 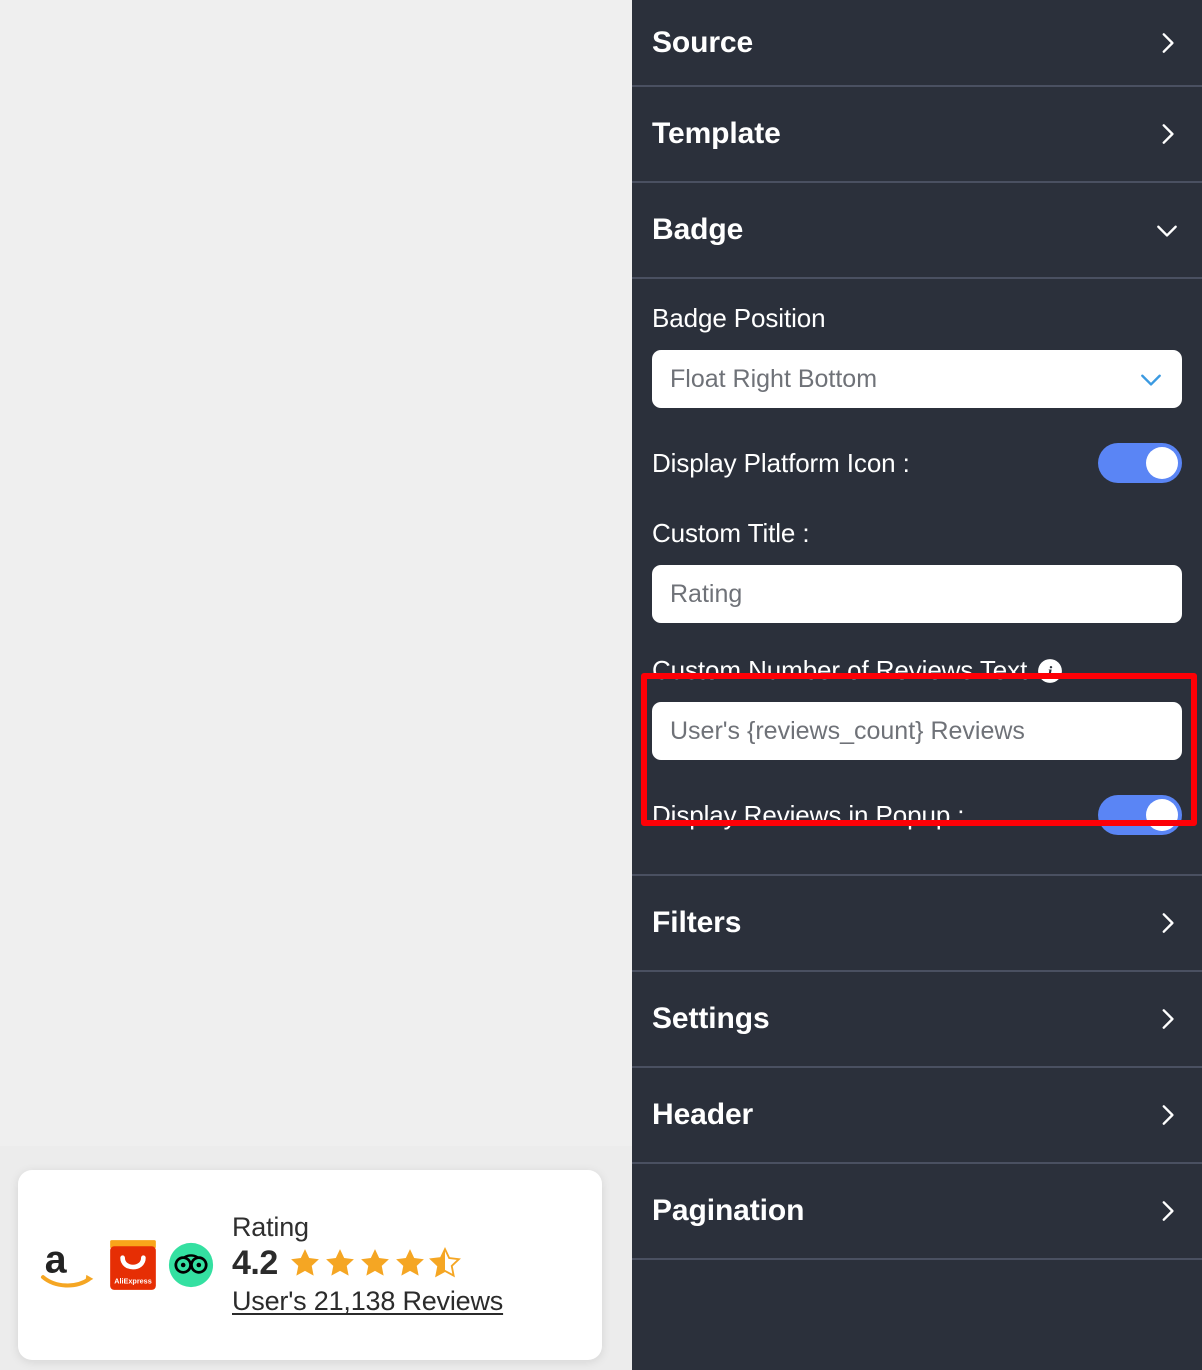 I want to click on star-icon-5-half, so click(x=444, y=1262).